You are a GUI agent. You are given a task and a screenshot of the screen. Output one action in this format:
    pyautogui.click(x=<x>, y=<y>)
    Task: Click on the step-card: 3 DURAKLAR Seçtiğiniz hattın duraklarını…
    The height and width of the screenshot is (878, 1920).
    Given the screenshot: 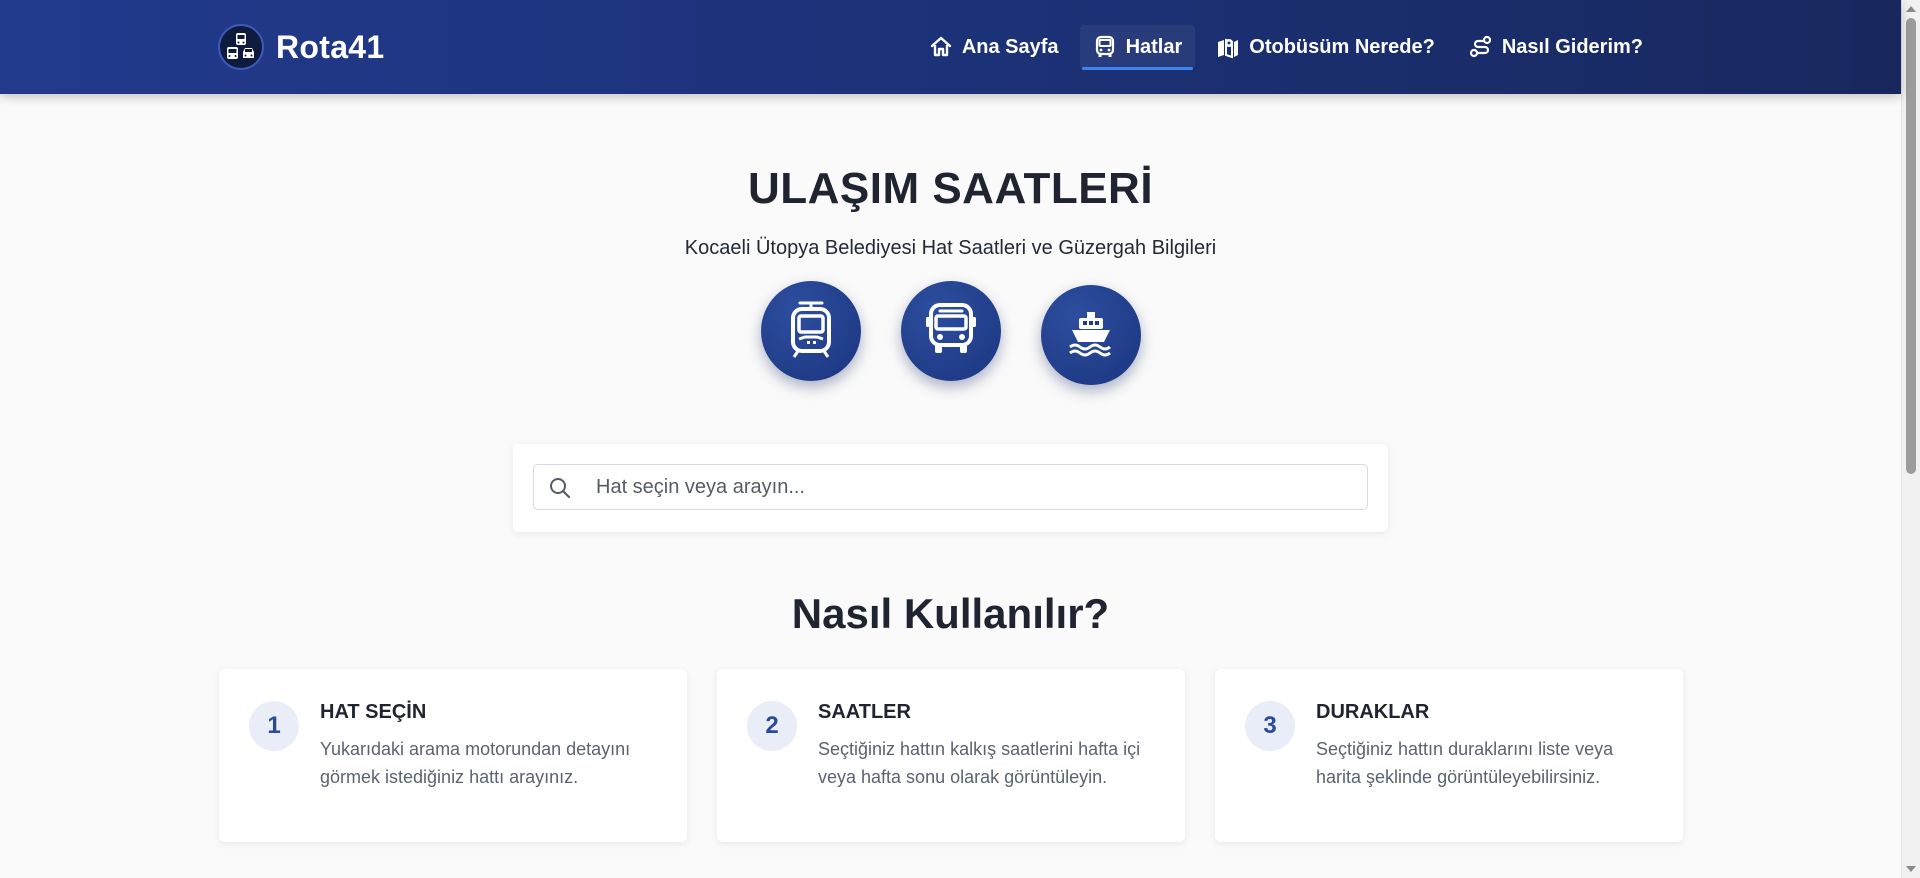 What is the action you would take?
    pyautogui.click(x=1449, y=755)
    